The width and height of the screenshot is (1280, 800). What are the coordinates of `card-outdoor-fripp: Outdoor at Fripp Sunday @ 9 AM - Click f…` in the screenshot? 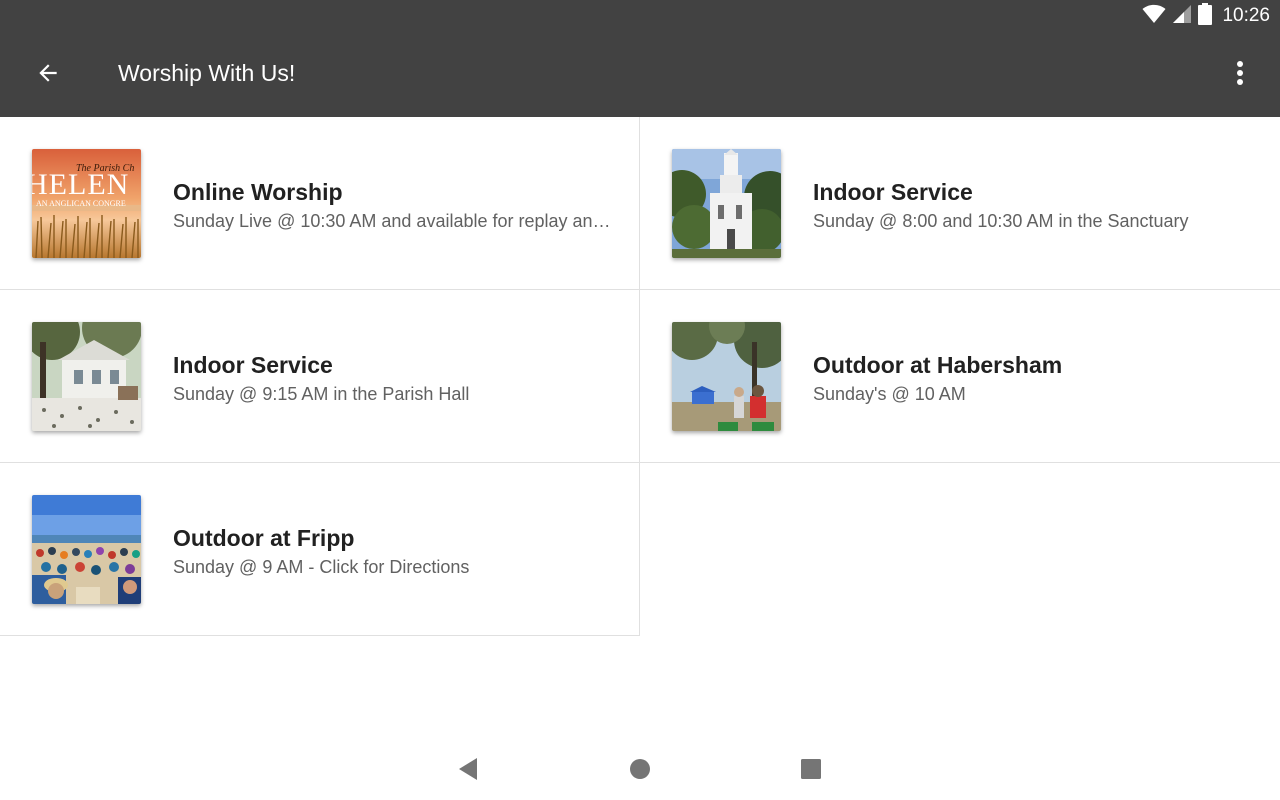 It's located at (320, 549).